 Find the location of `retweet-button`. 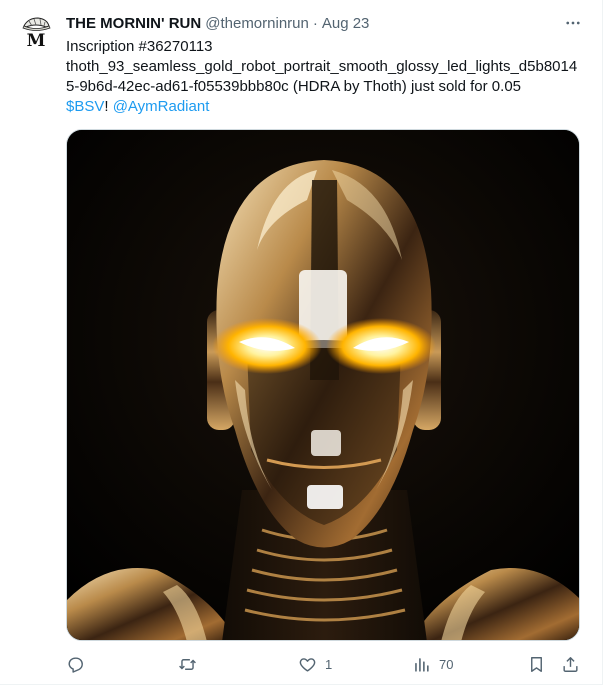

retweet-button is located at coordinates (187, 664).